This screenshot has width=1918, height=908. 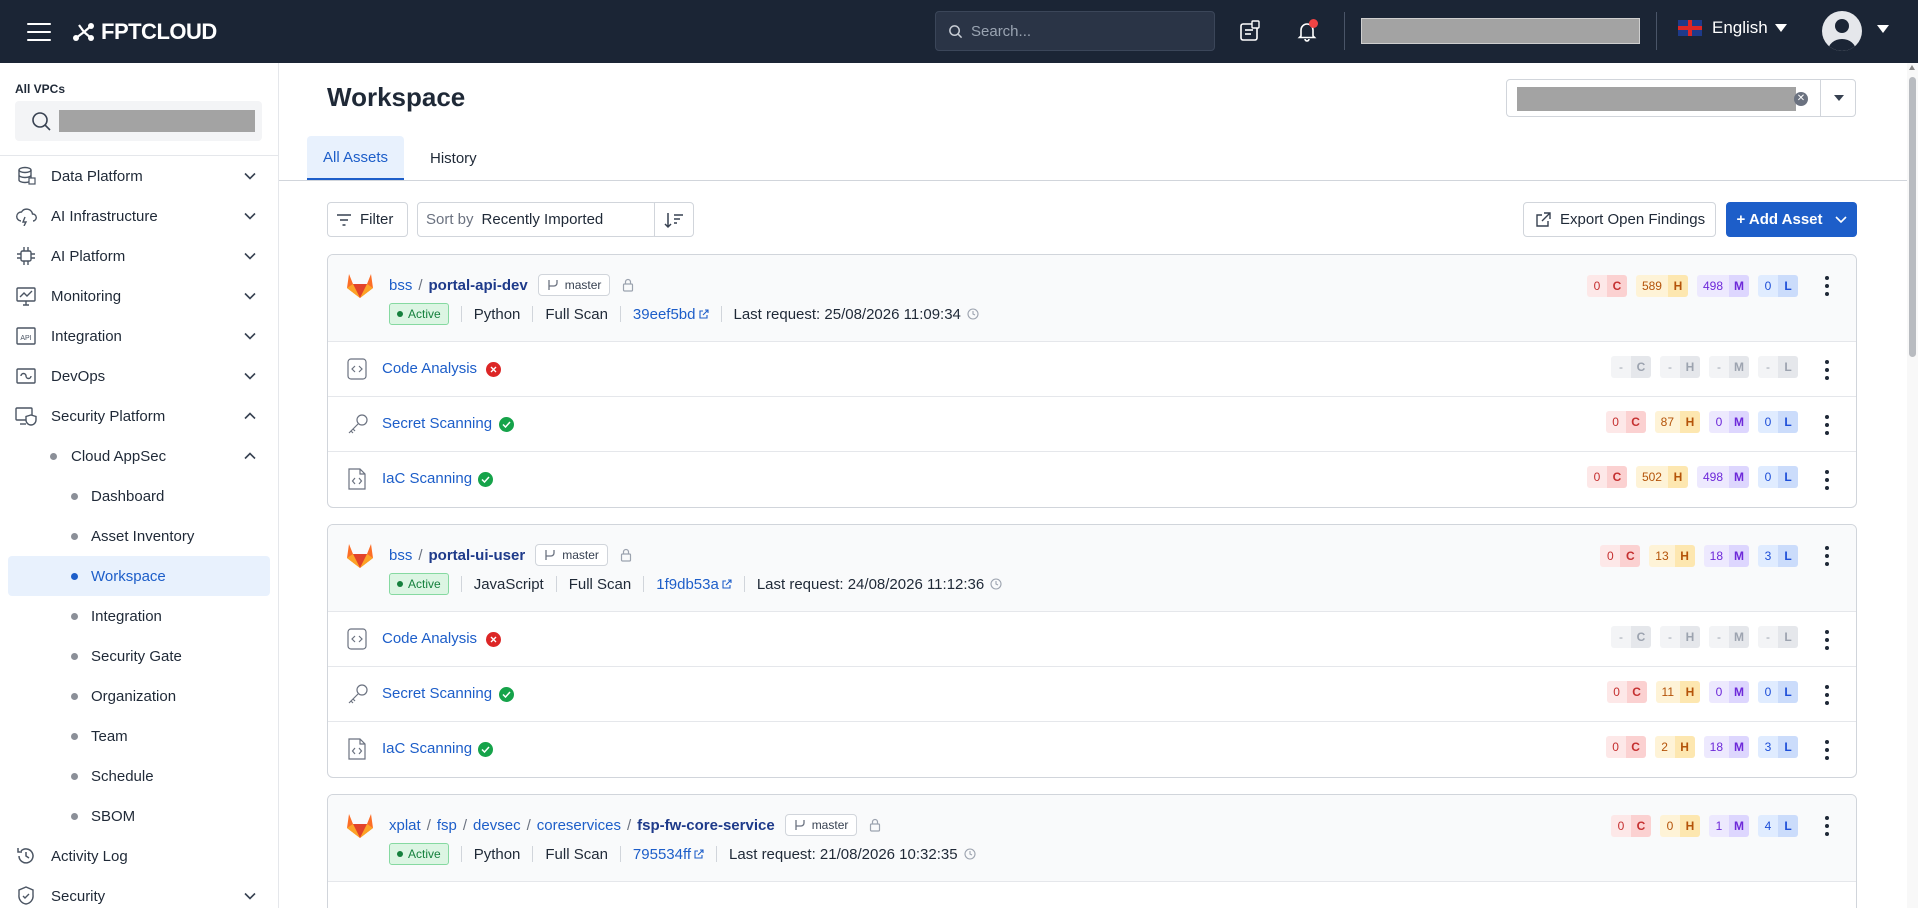 I want to click on chevron-down-icon, so click(x=1839, y=98).